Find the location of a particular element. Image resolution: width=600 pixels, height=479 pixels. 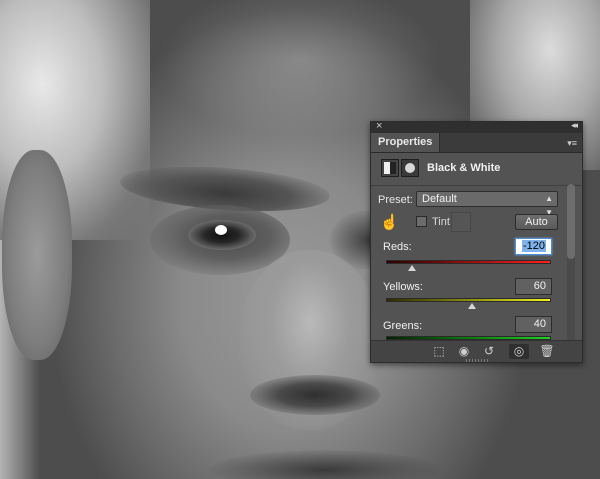

tint-checkbox is located at coordinates (421, 221).